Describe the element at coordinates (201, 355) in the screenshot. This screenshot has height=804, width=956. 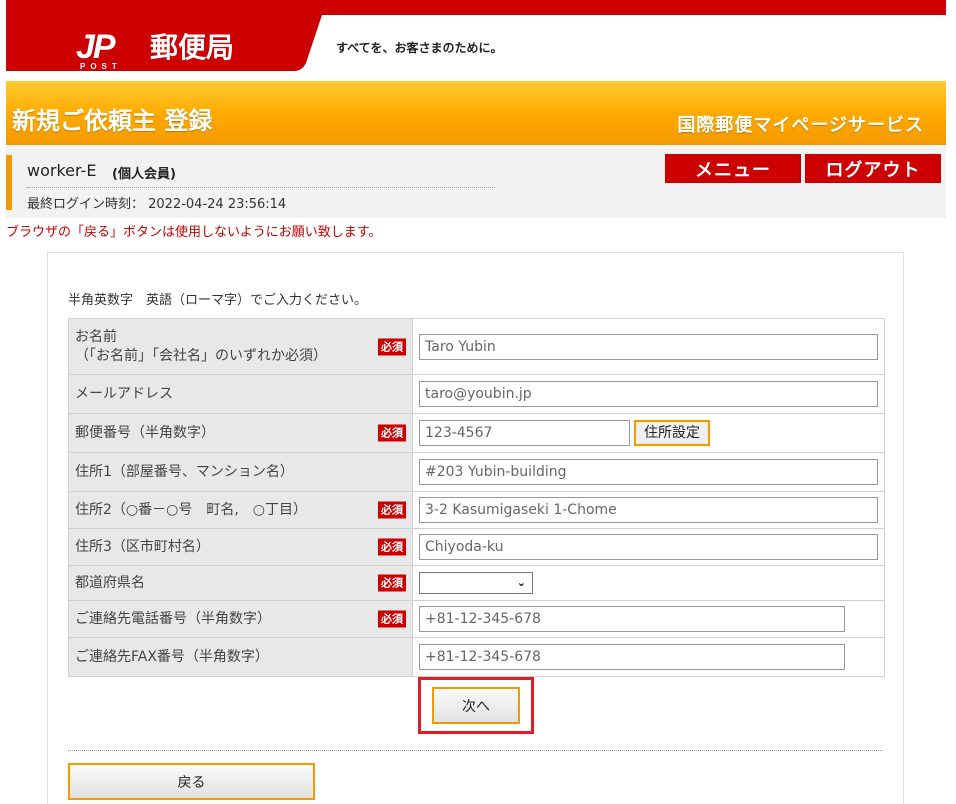
I see `name-label-note: （「お名前」「会社名」のいずれか必須）` at that location.